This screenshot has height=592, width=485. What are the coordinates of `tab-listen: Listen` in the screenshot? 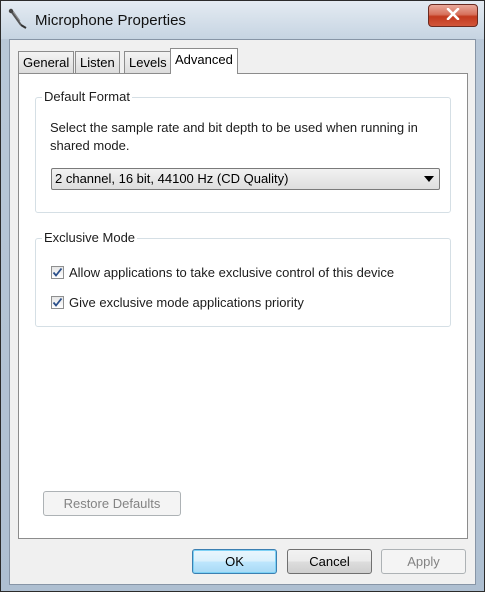 It's located at (97, 62).